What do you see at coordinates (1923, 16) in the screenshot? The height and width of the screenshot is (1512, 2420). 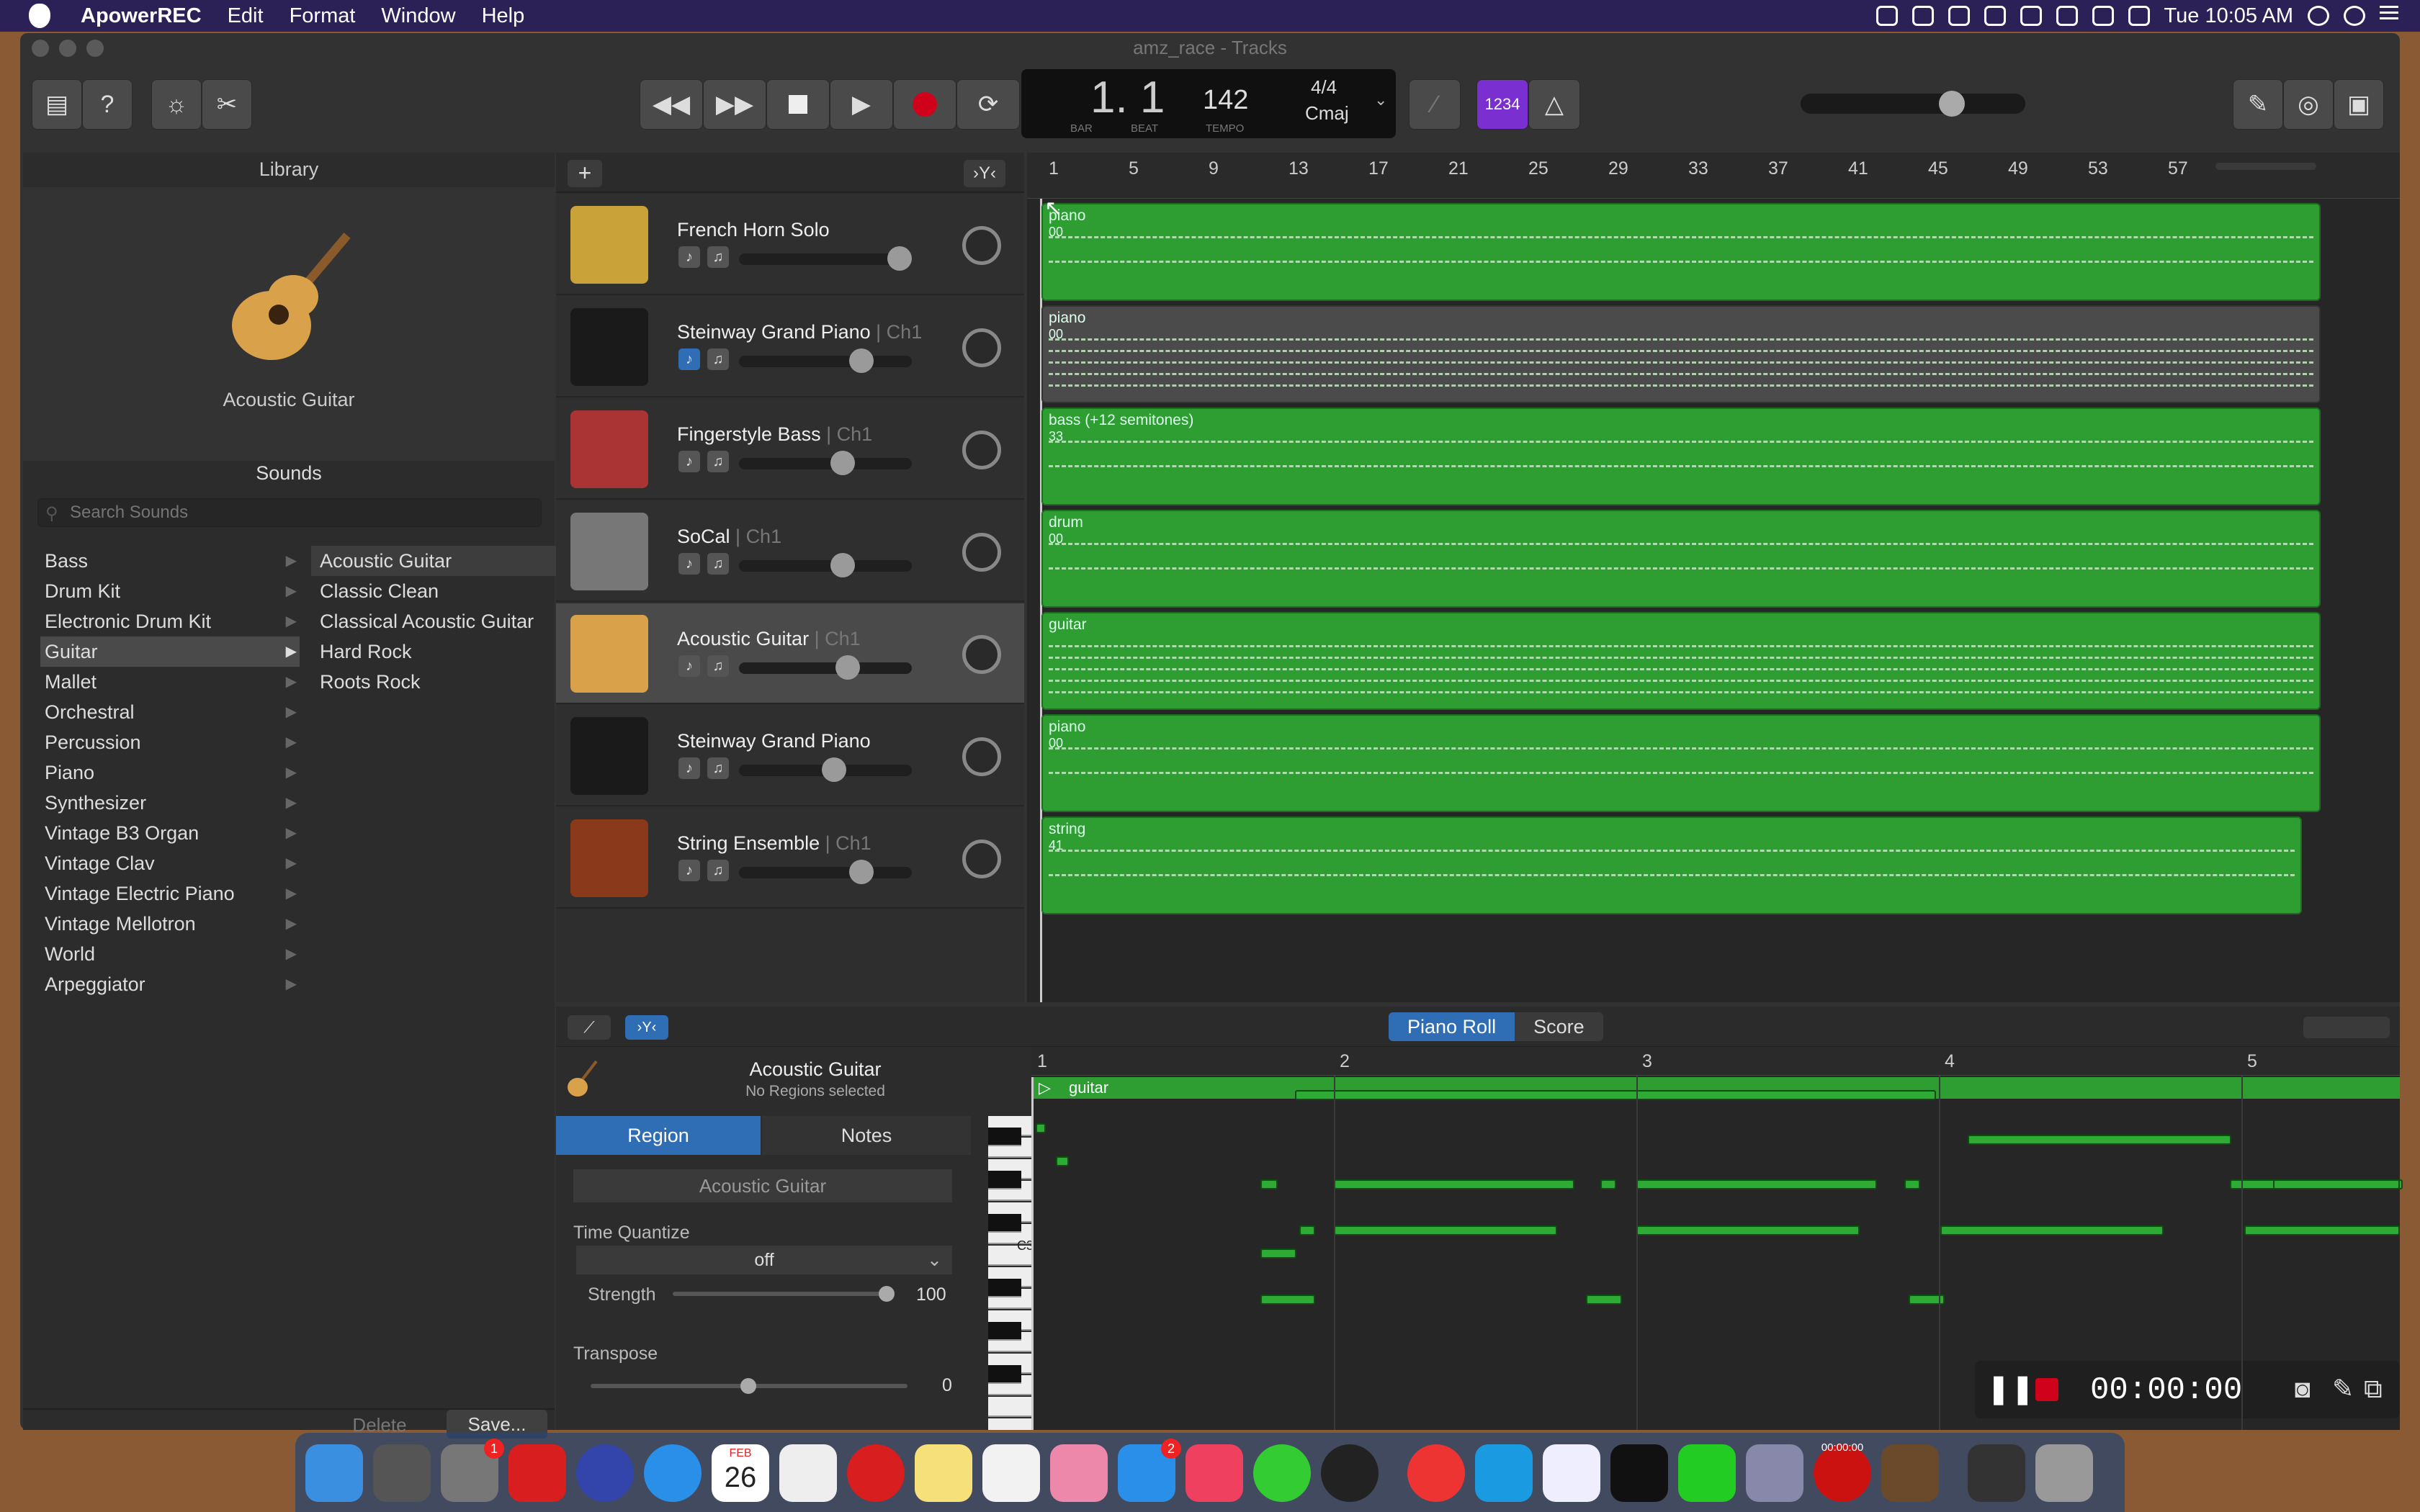 I see `qq-status-icon` at bounding box center [1923, 16].